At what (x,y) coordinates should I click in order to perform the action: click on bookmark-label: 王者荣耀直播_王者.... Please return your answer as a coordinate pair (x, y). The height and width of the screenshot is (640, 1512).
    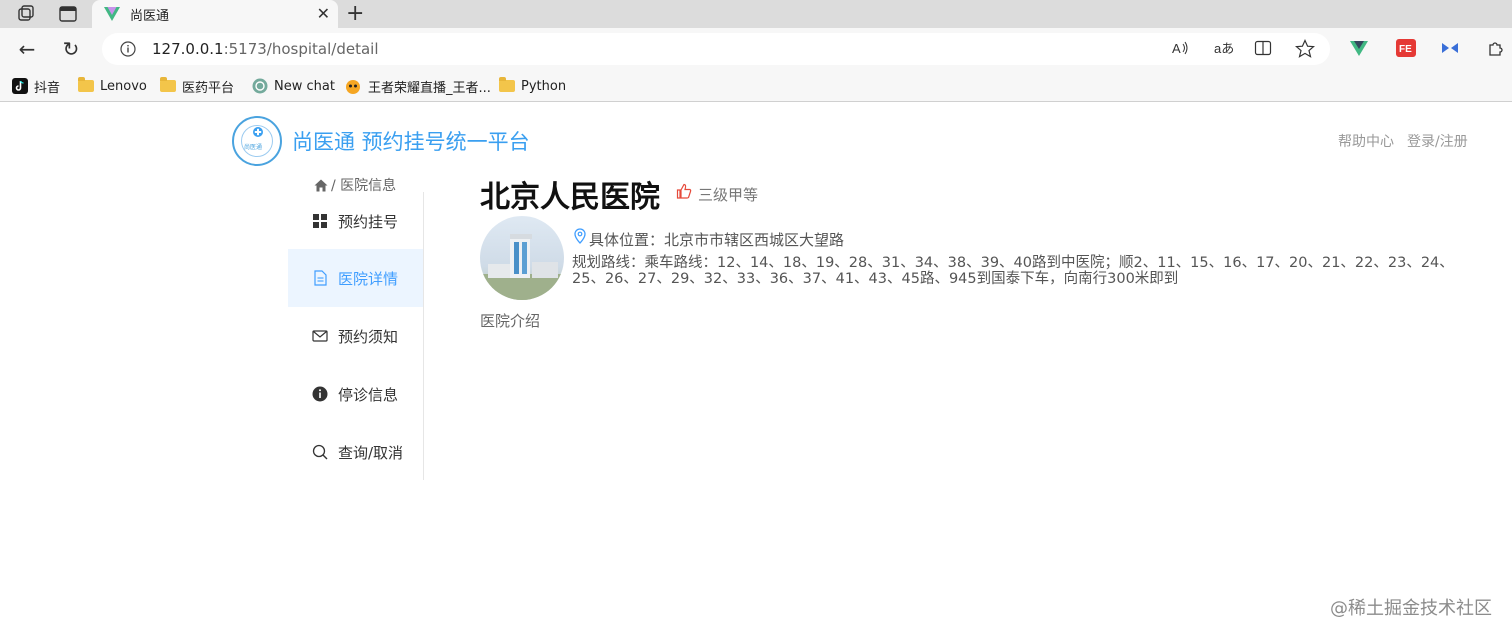
    Looking at the image, I should click on (429, 88).